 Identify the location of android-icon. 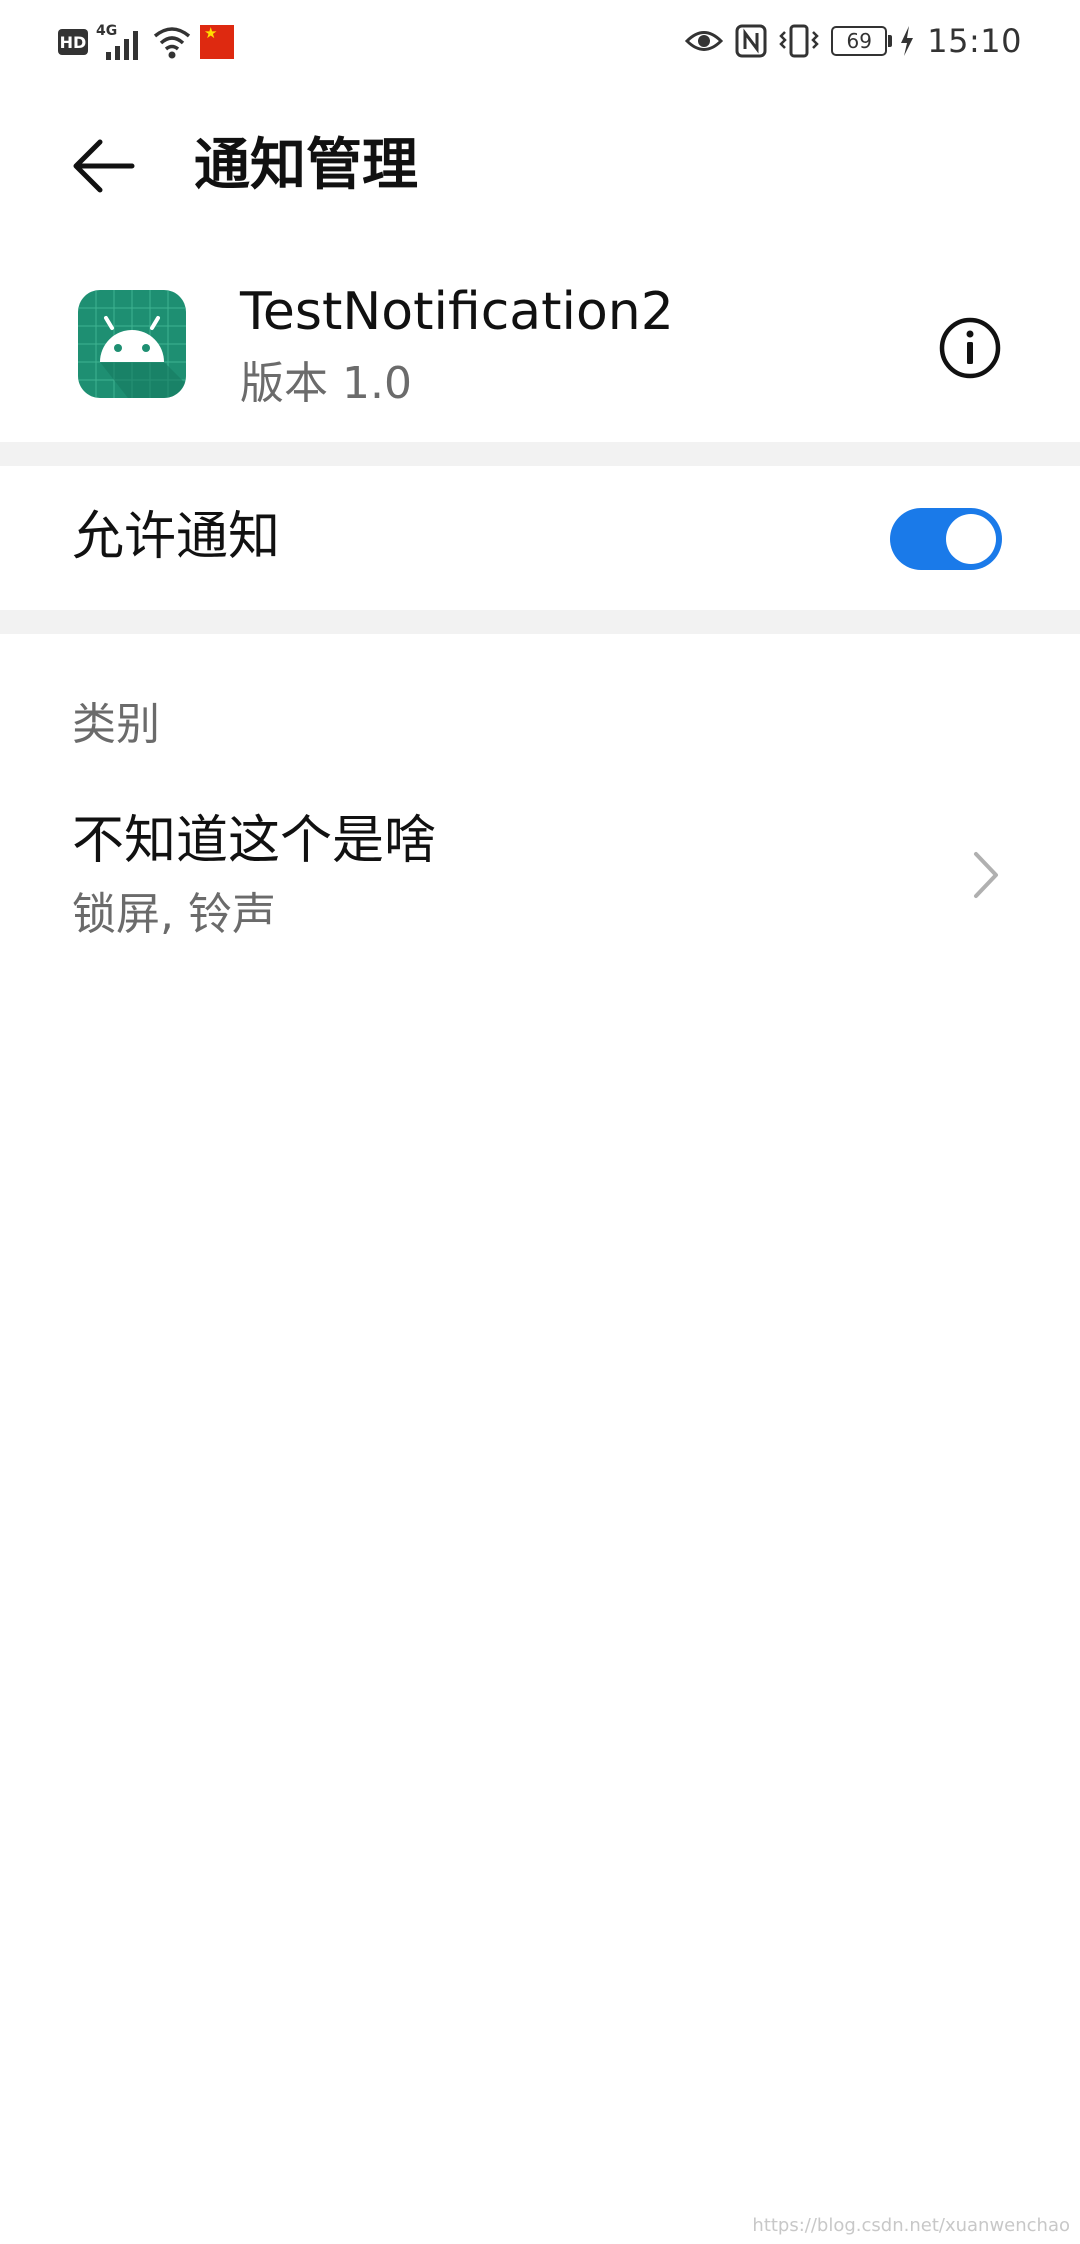
(132, 344).